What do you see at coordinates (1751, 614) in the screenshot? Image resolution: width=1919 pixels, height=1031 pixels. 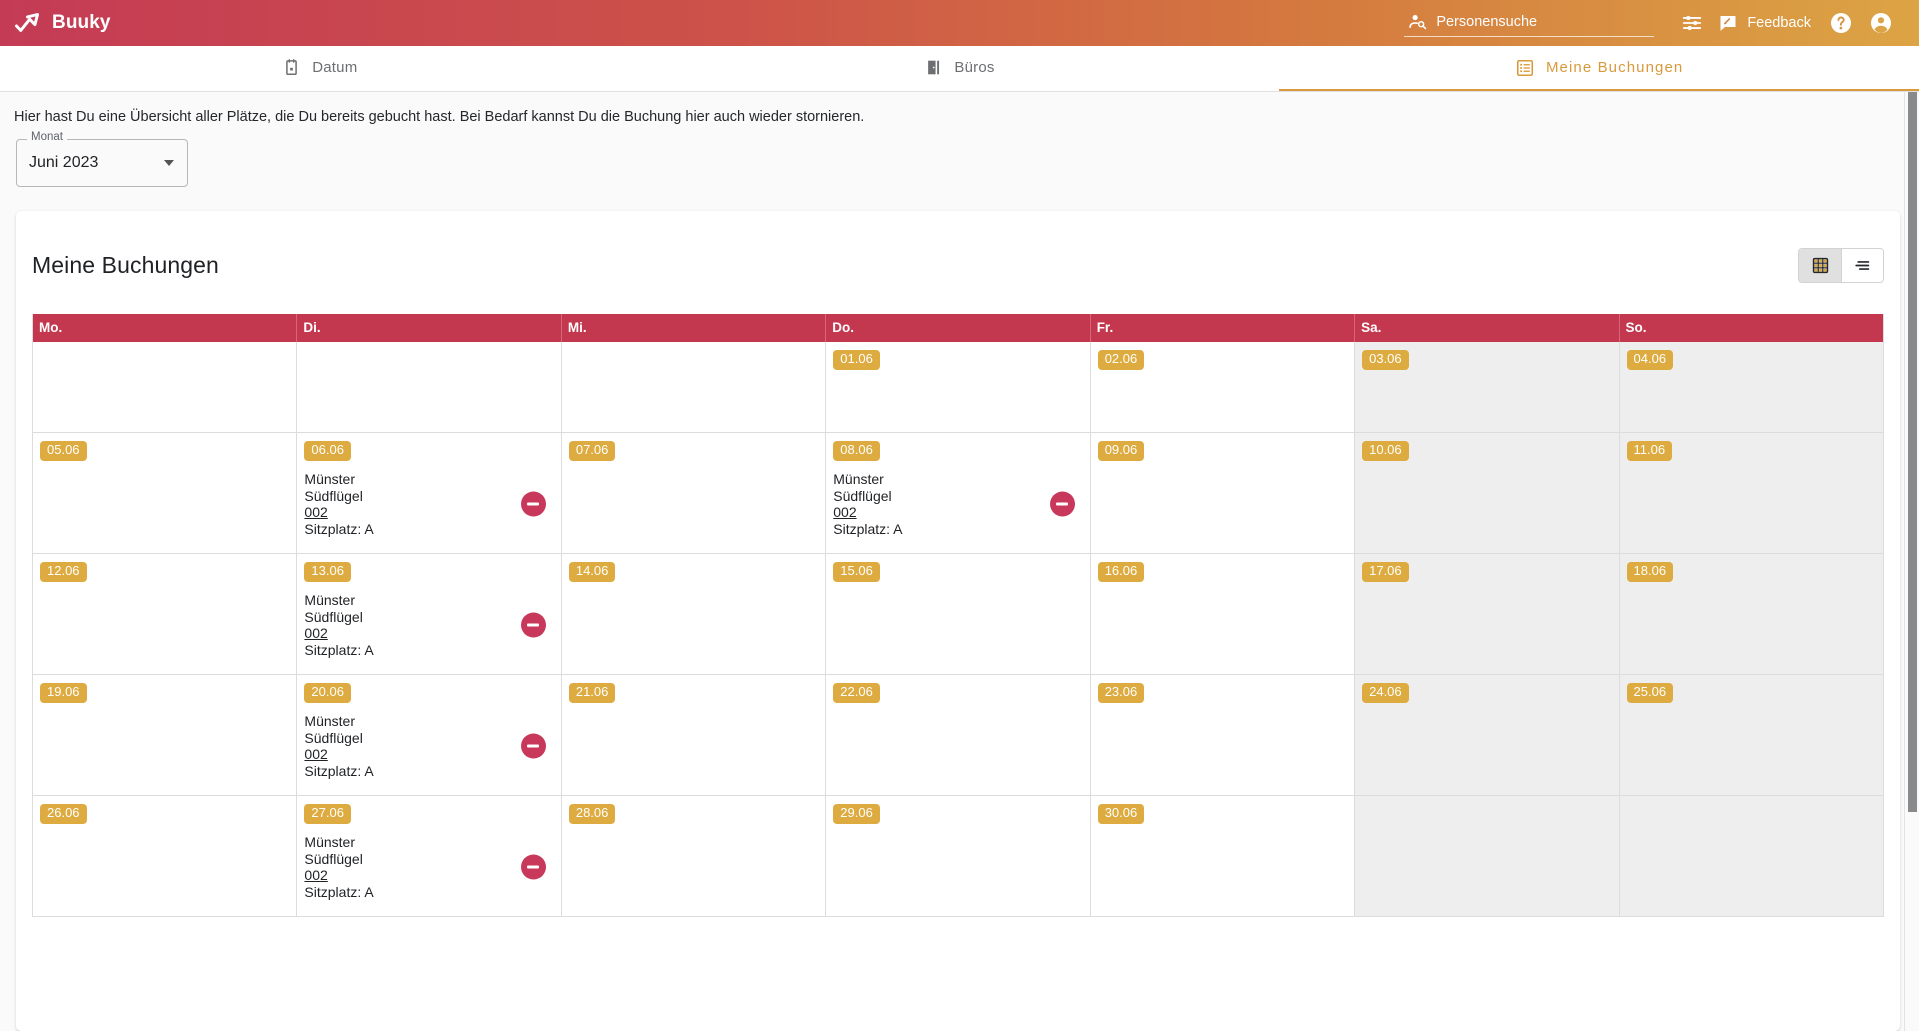 I see `calendar-day-cell: 18.06` at bounding box center [1751, 614].